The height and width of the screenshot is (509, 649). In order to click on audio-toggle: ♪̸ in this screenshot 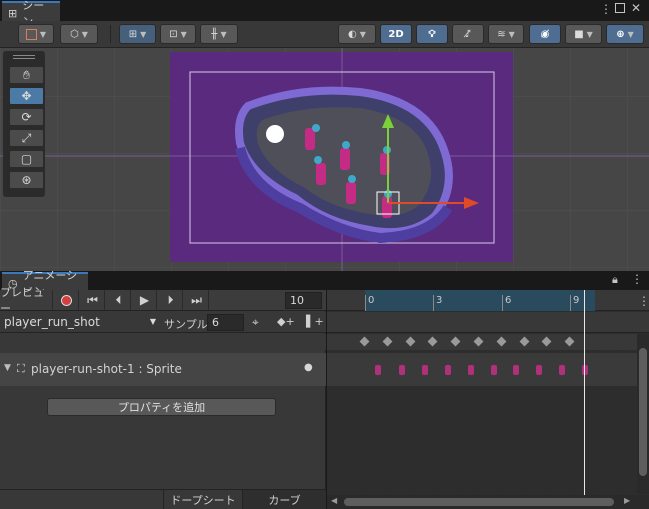, I will do `click(468, 34)`.